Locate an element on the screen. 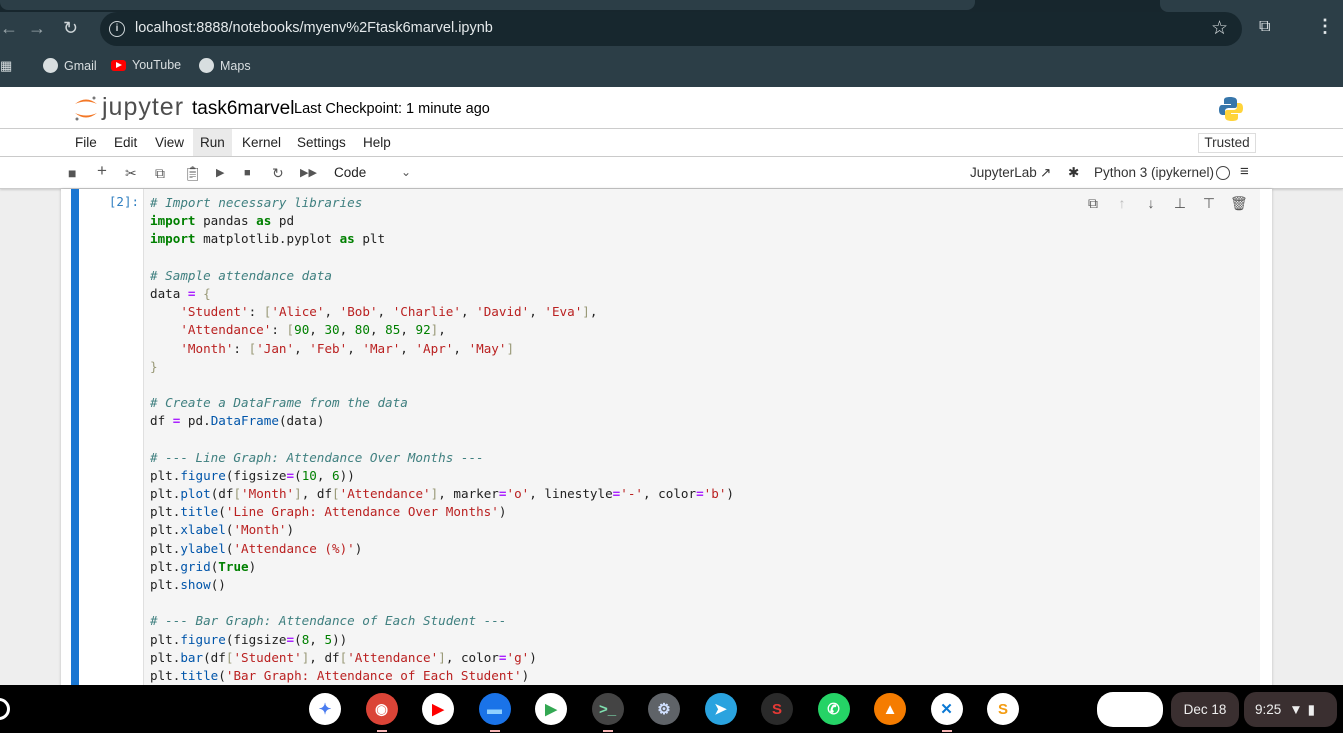 The width and height of the screenshot is (1343, 733). move-down-icon: ↓ is located at coordinates (1151, 203).